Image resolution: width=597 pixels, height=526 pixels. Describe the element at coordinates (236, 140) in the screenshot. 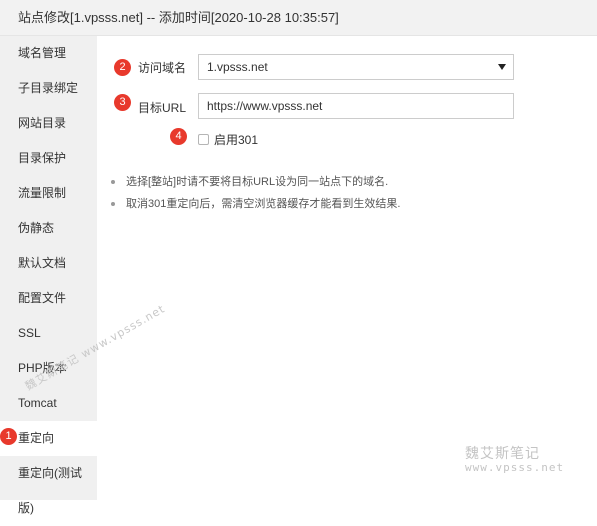

I see `enable-301-label: 启用301` at that location.